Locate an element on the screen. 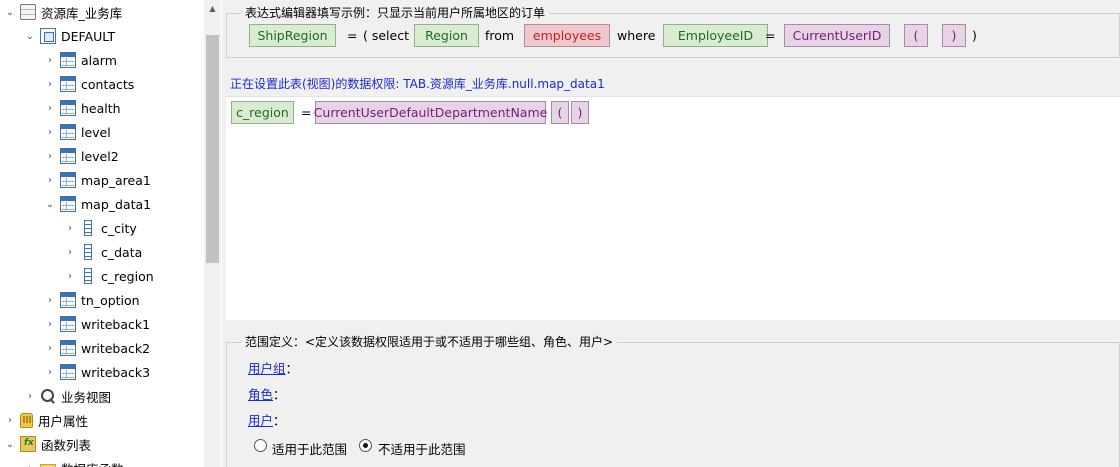 The width and height of the screenshot is (1120, 467). scope-user-group-row: 用户组： is located at coordinates (273, 367).